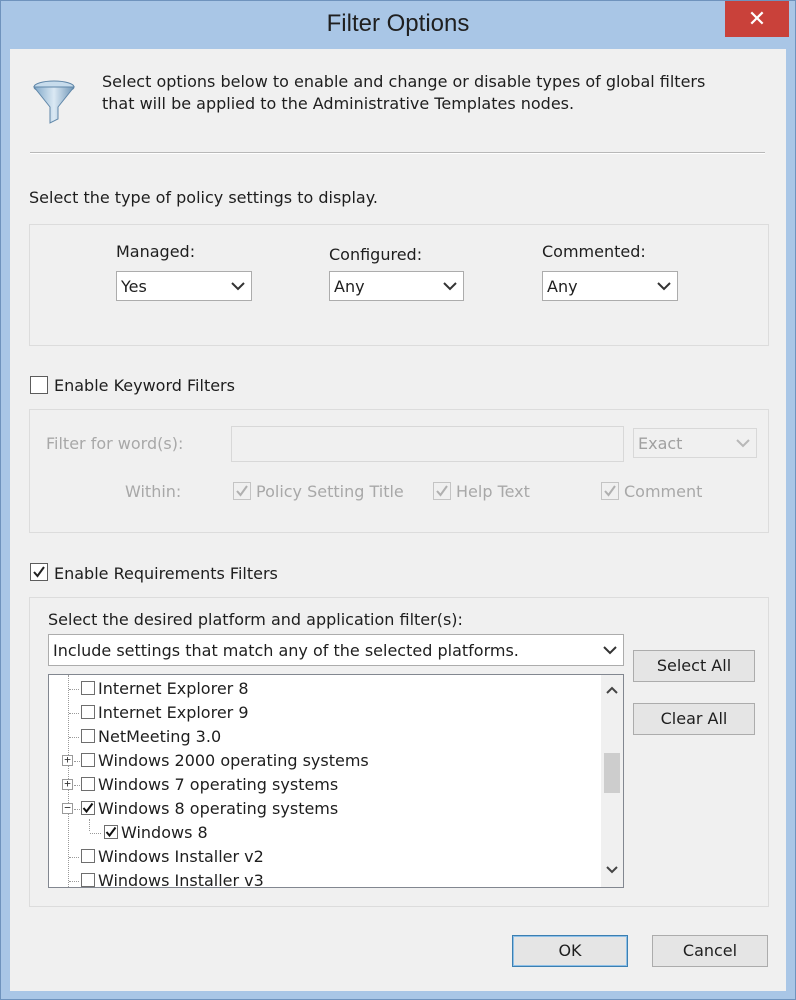 The height and width of the screenshot is (1000, 796). What do you see at coordinates (663, 491) in the screenshot?
I see `within-comment-label: Comment` at bounding box center [663, 491].